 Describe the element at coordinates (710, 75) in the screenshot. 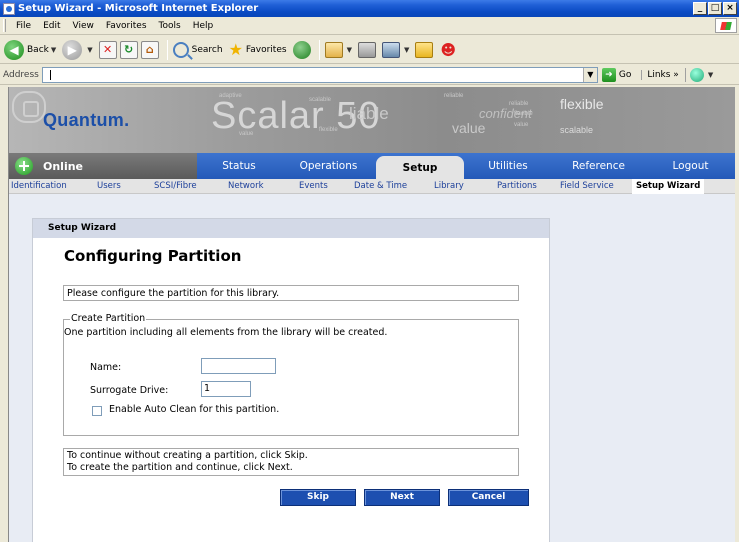

I see `extension-dropdown-icon: ▼` at that location.